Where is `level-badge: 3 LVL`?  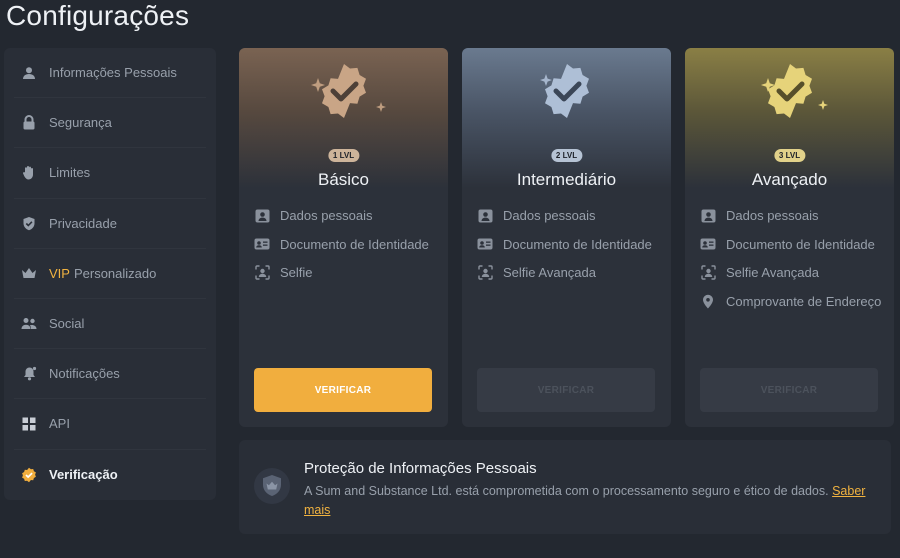
level-badge: 3 LVL is located at coordinates (789, 155).